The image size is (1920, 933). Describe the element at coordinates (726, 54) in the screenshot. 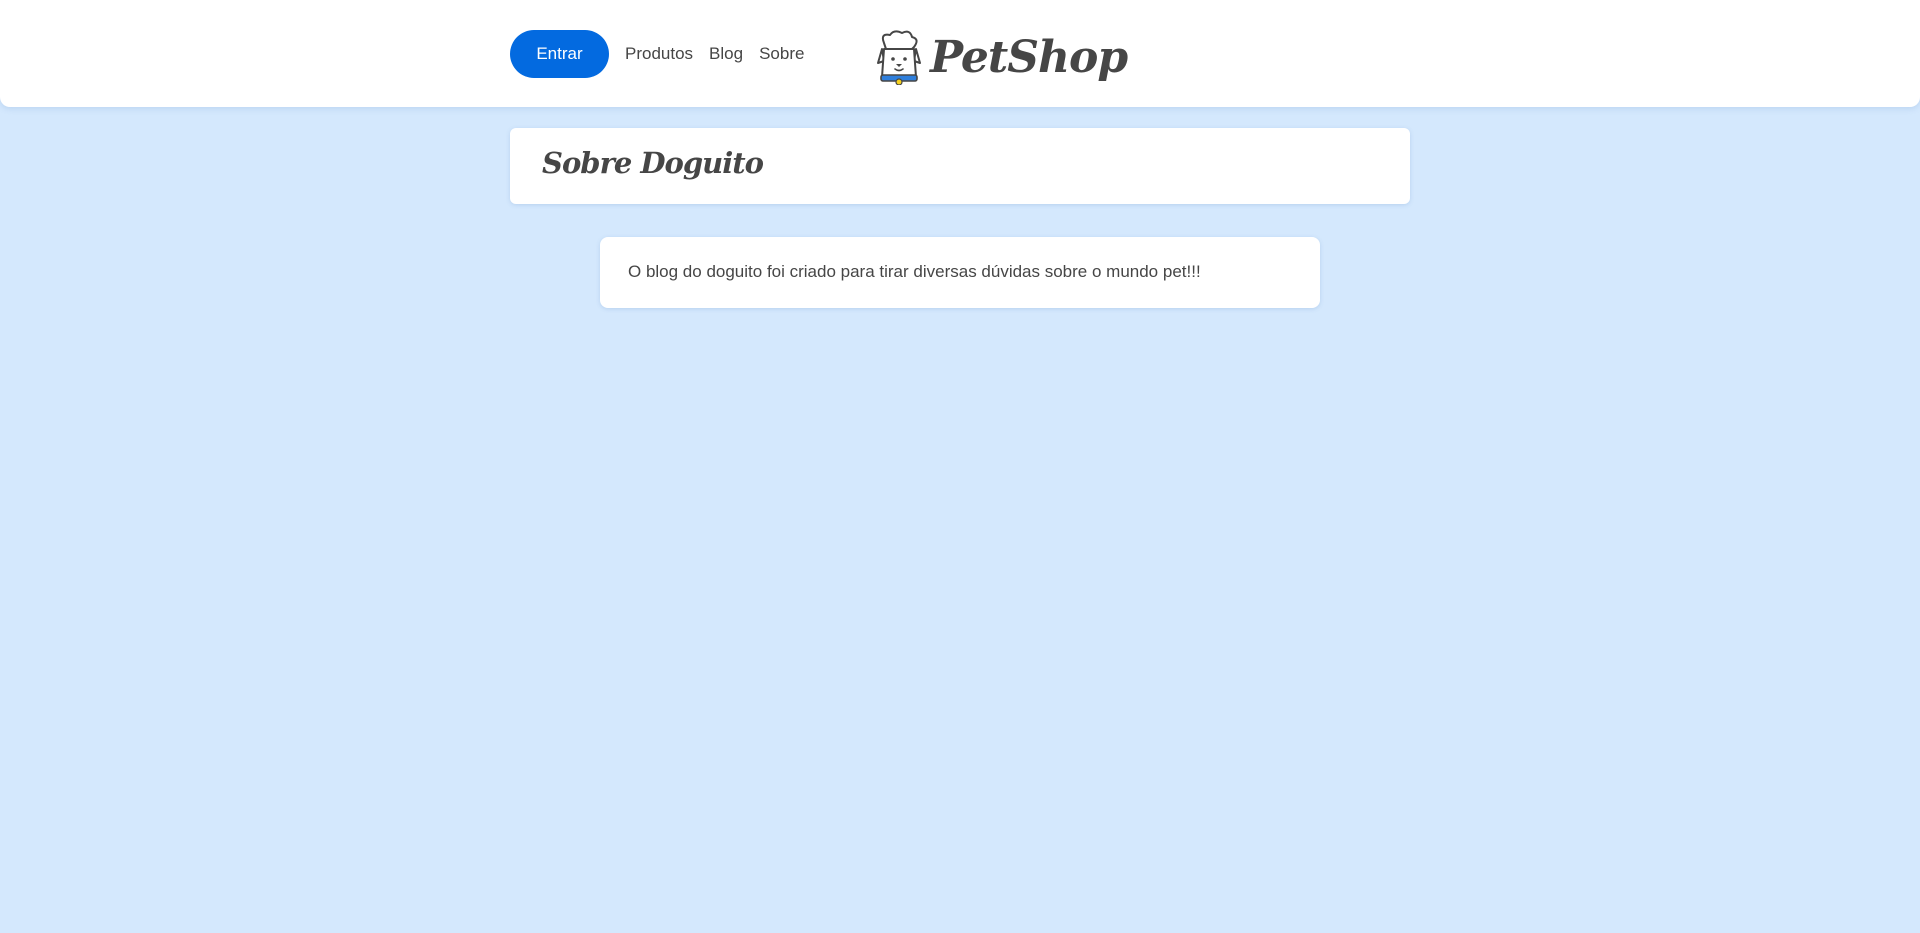

I see `nav-link-blog: Blog` at that location.